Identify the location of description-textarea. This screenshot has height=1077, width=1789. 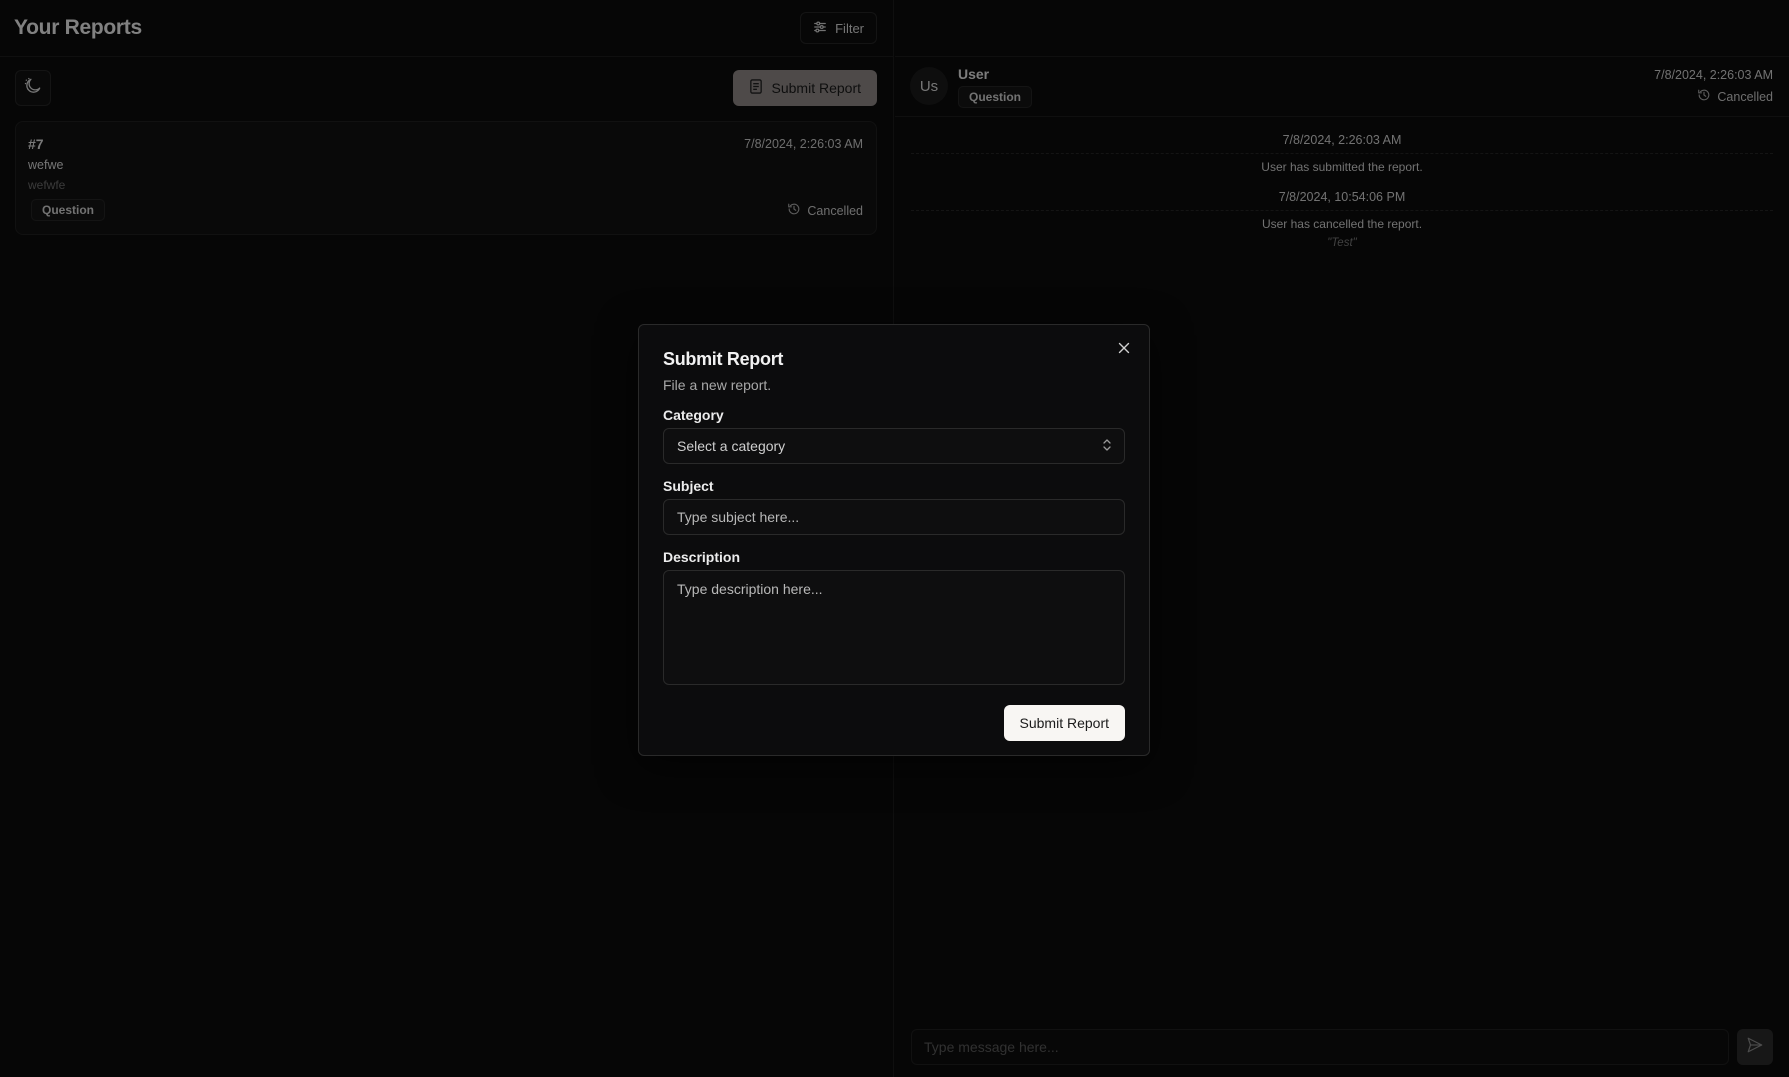
(894, 627).